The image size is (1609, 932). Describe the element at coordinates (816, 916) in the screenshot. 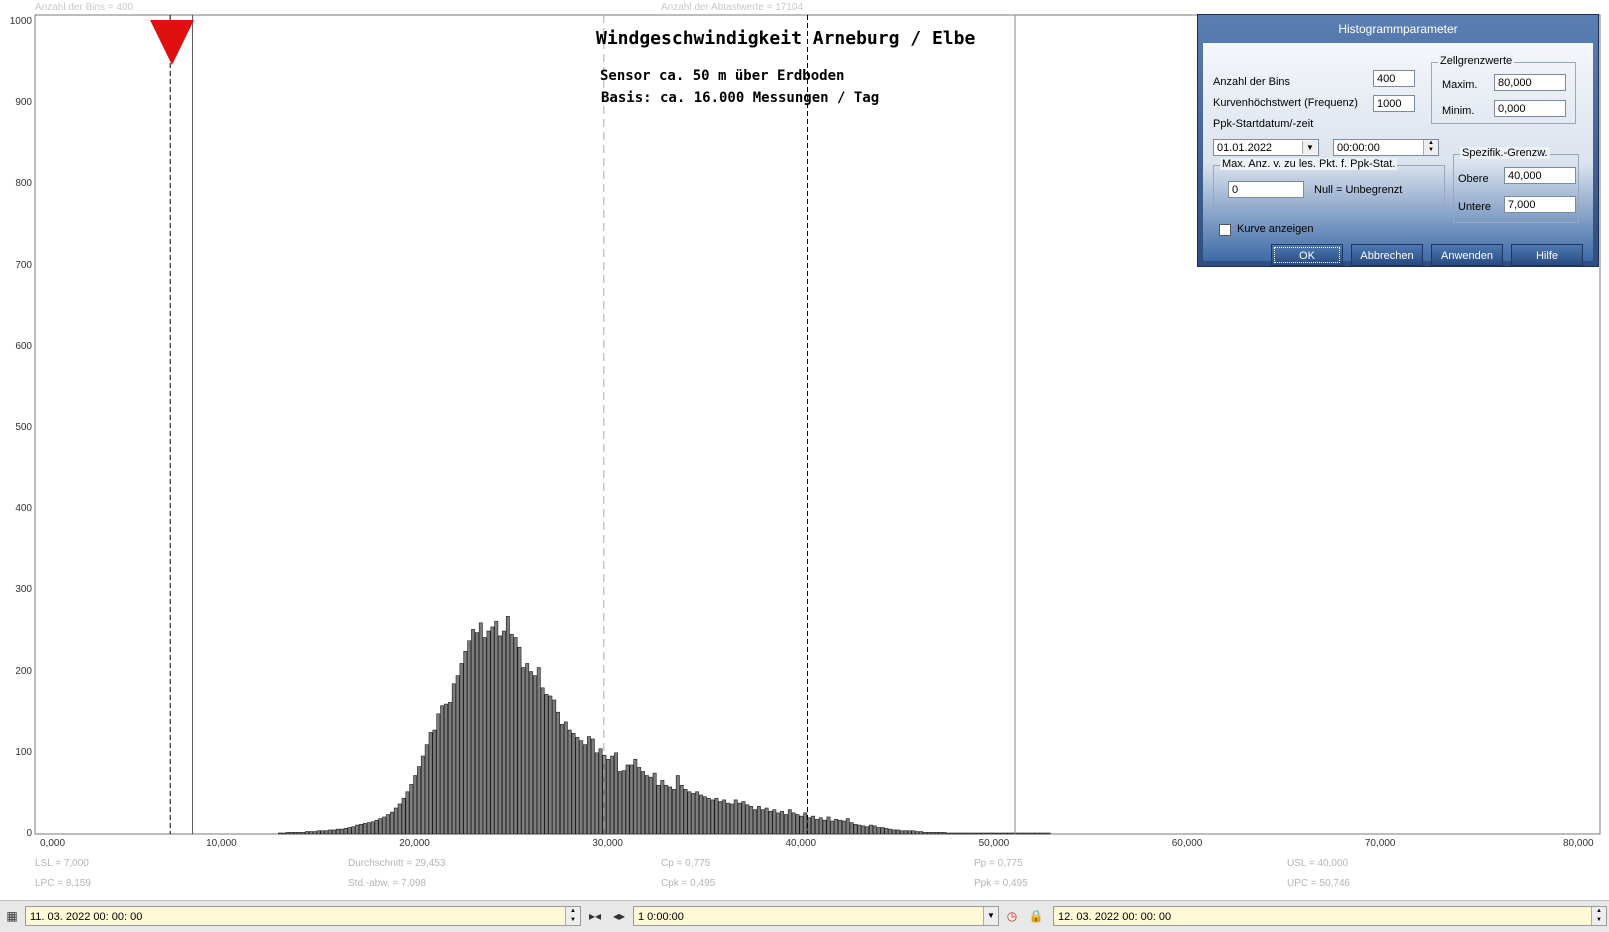

I see `interval-dropdown: 1 0:00:00 ▼` at that location.